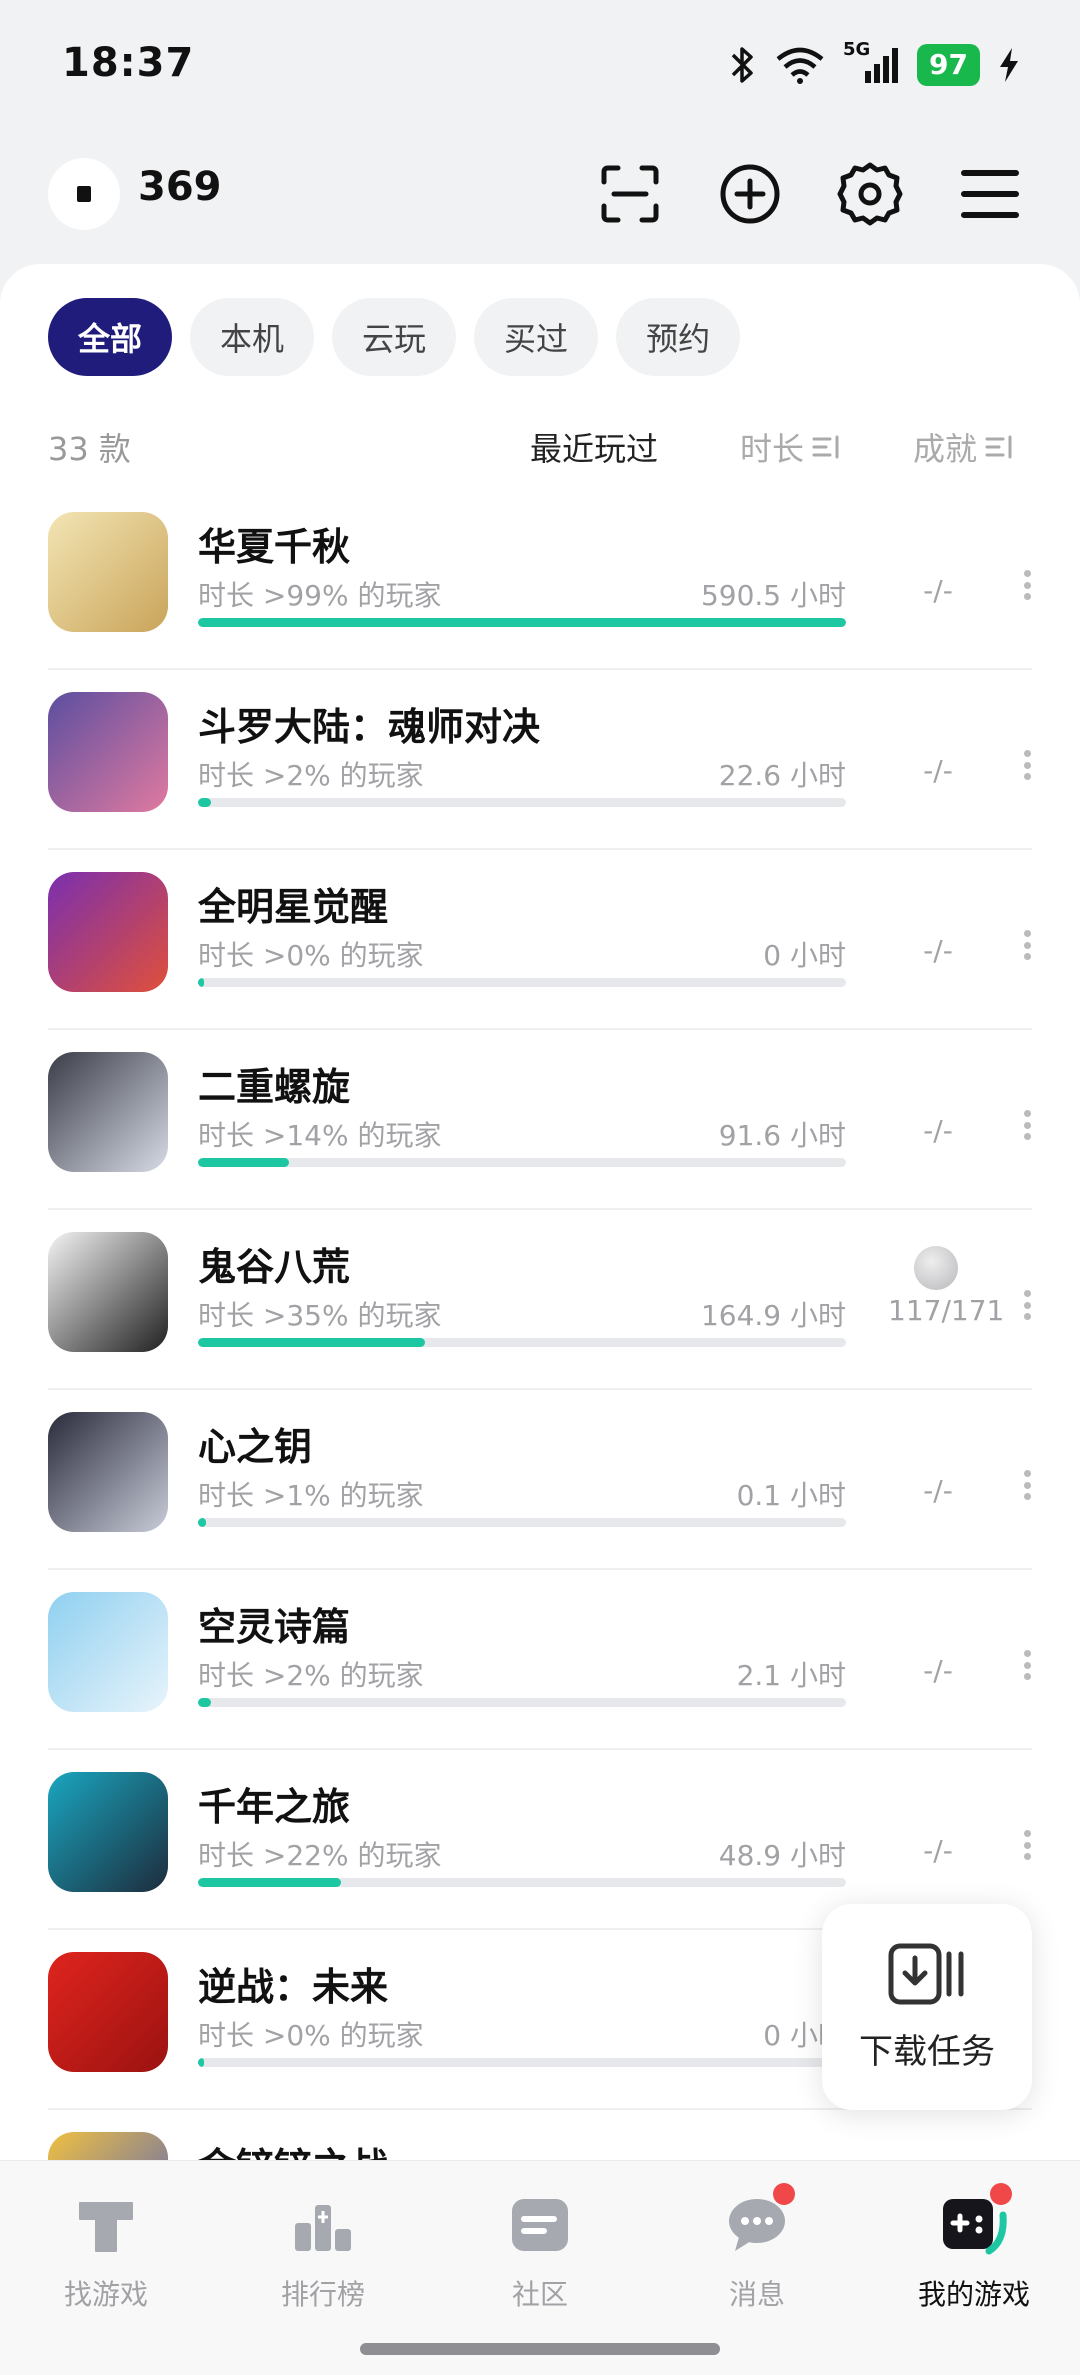 The width and height of the screenshot is (1080, 2375). What do you see at coordinates (255, 1447) in the screenshot?
I see `game-name: 心之钥` at bounding box center [255, 1447].